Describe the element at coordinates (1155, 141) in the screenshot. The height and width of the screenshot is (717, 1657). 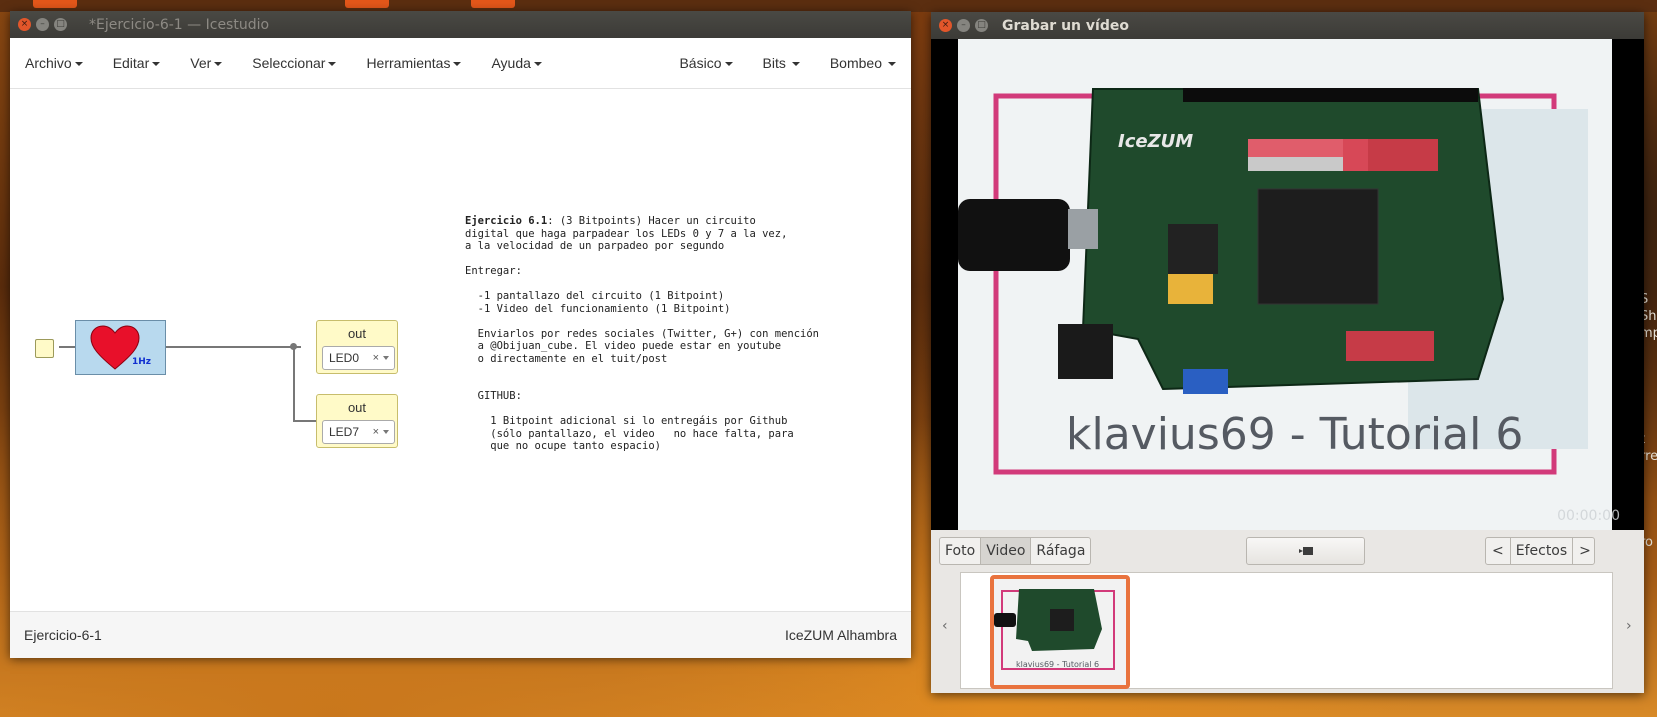
I see `board-label: IceZUM` at that location.